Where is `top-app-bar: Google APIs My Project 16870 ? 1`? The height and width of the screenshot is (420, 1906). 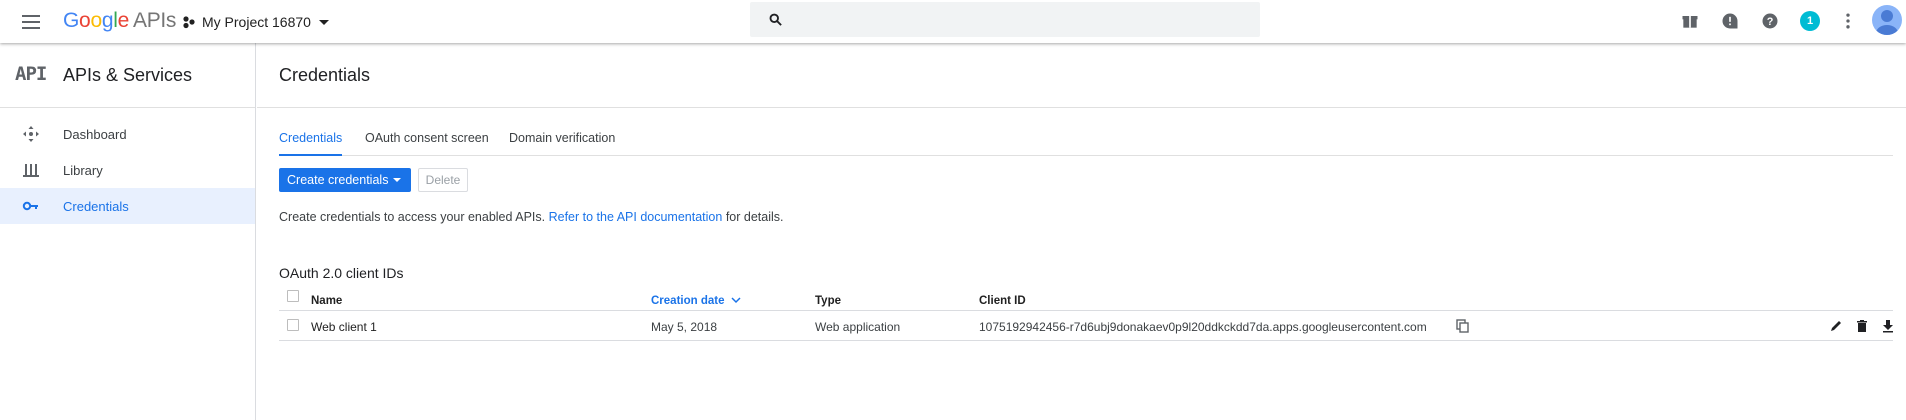
top-app-bar: Google APIs My Project 16870 ? 1 is located at coordinates (953, 21).